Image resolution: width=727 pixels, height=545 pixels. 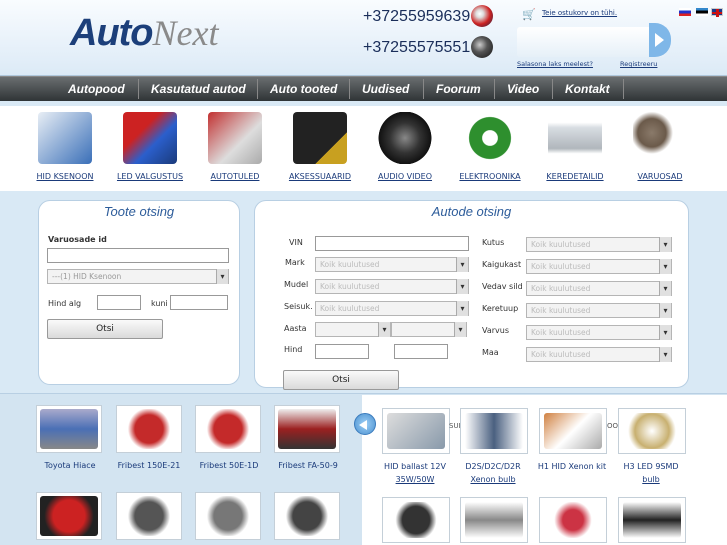 I want to click on nav-kontakt: Kontakt, so click(x=587, y=89).